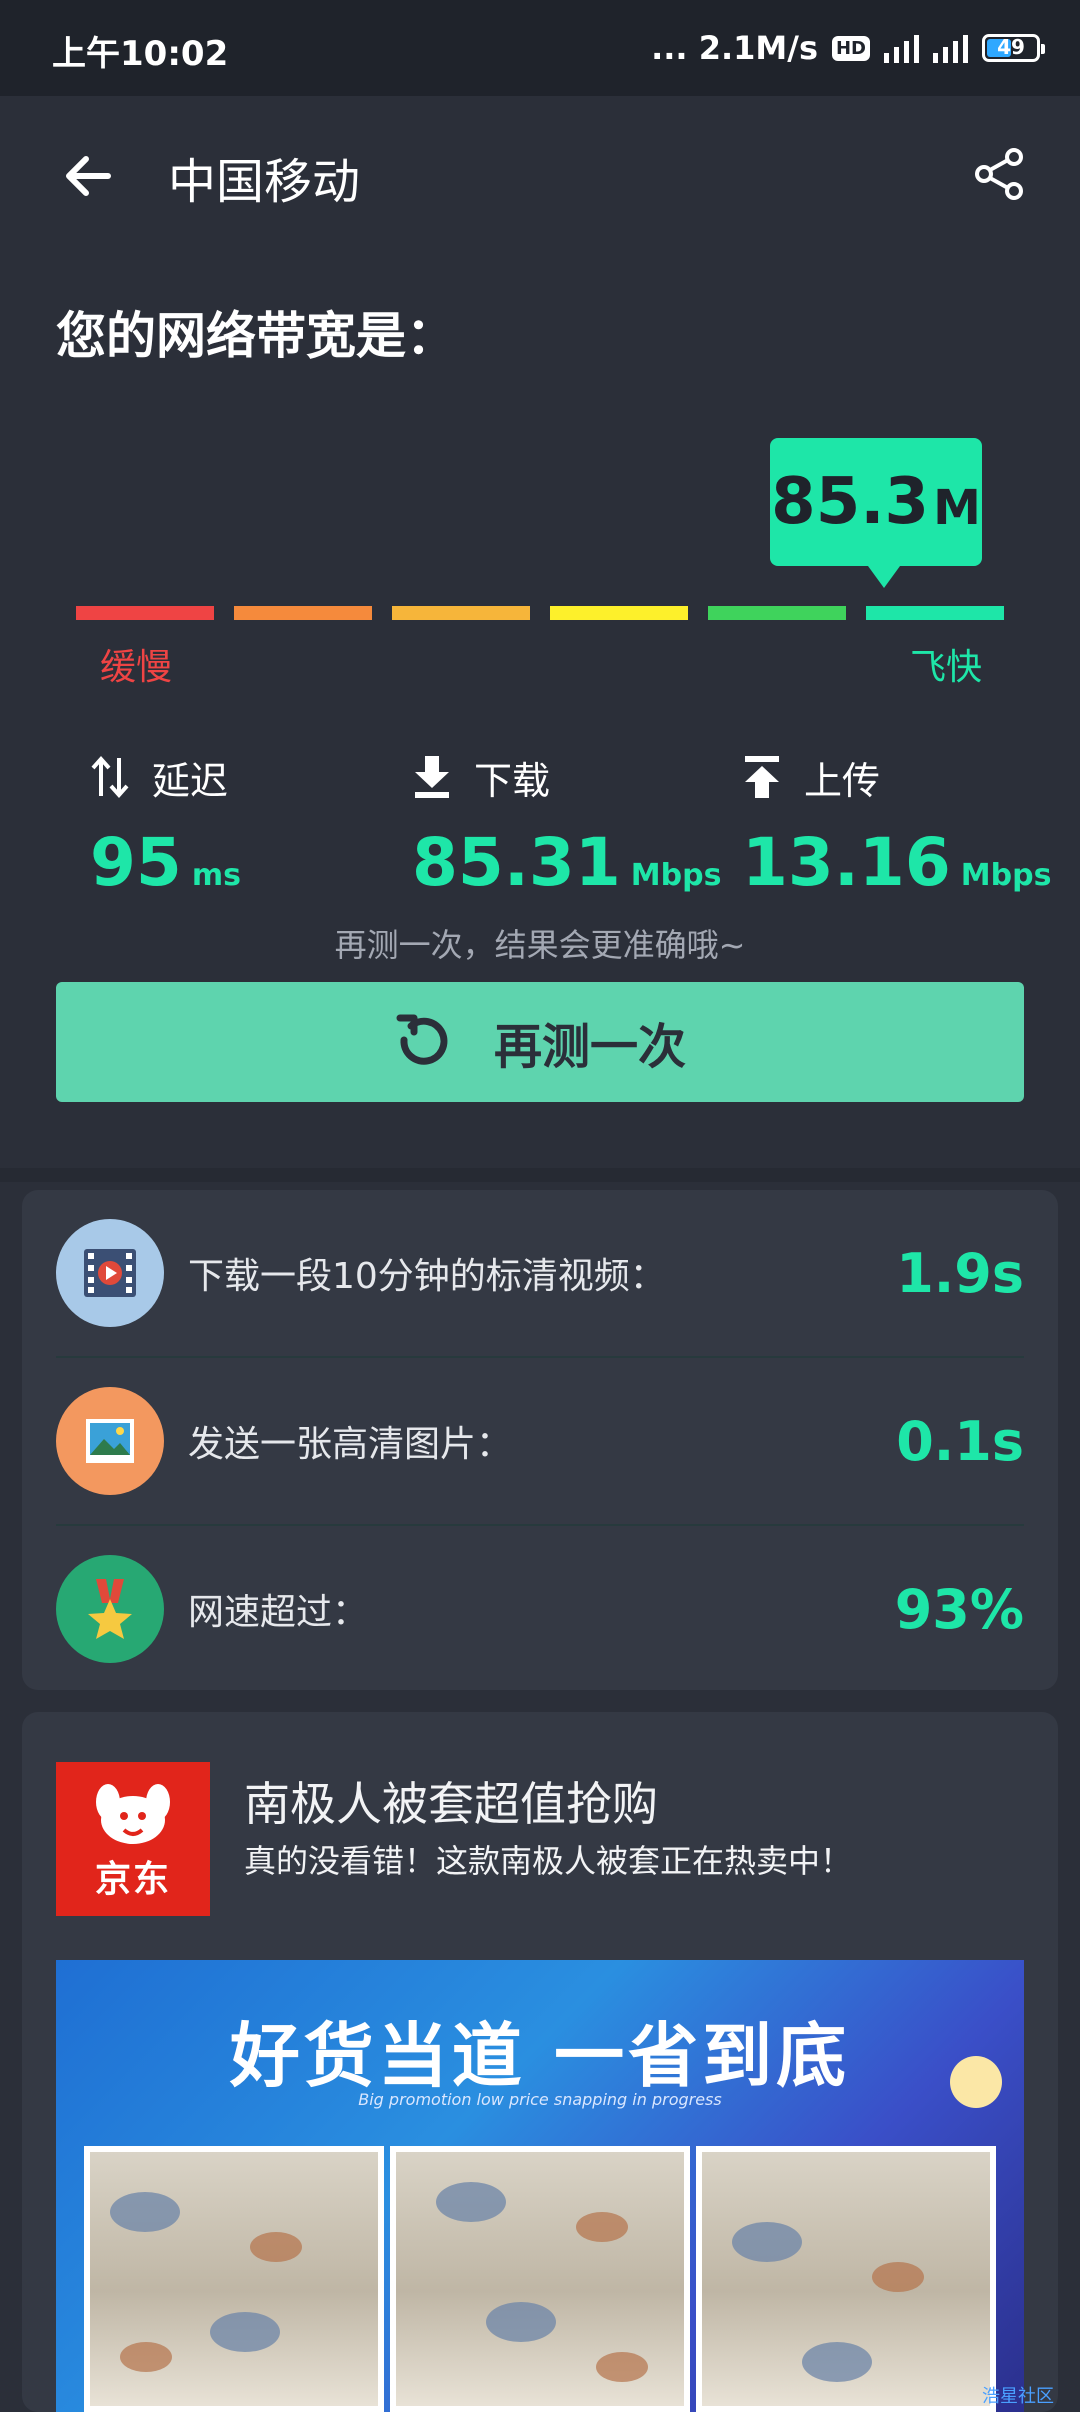 The height and width of the screenshot is (2412, 1080). Describe the element at coordinates (762, 777) in the screenshot. I see `upload-icon` at that location.